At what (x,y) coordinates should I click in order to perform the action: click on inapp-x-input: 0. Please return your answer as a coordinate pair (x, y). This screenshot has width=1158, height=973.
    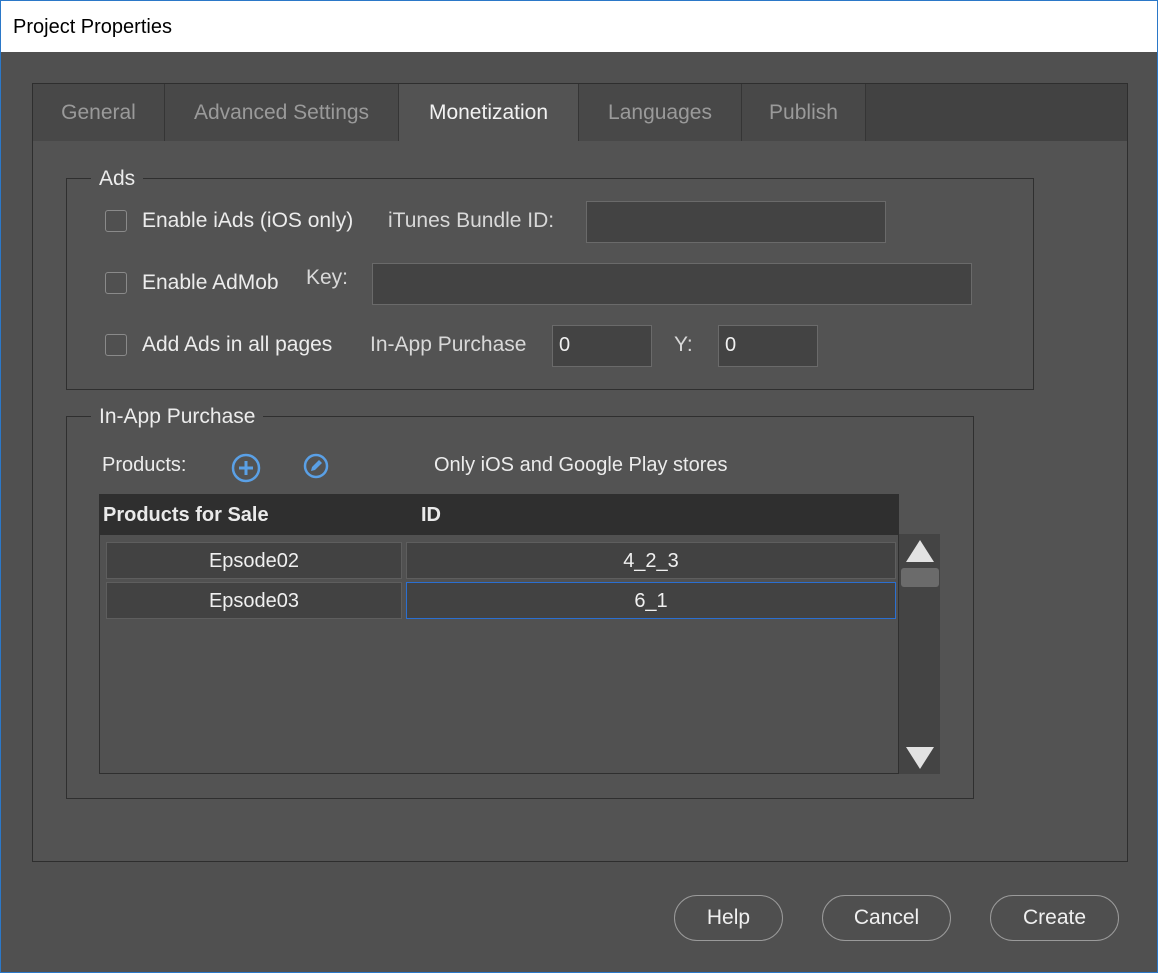
    Looking at the image, I should click on (602, 346).